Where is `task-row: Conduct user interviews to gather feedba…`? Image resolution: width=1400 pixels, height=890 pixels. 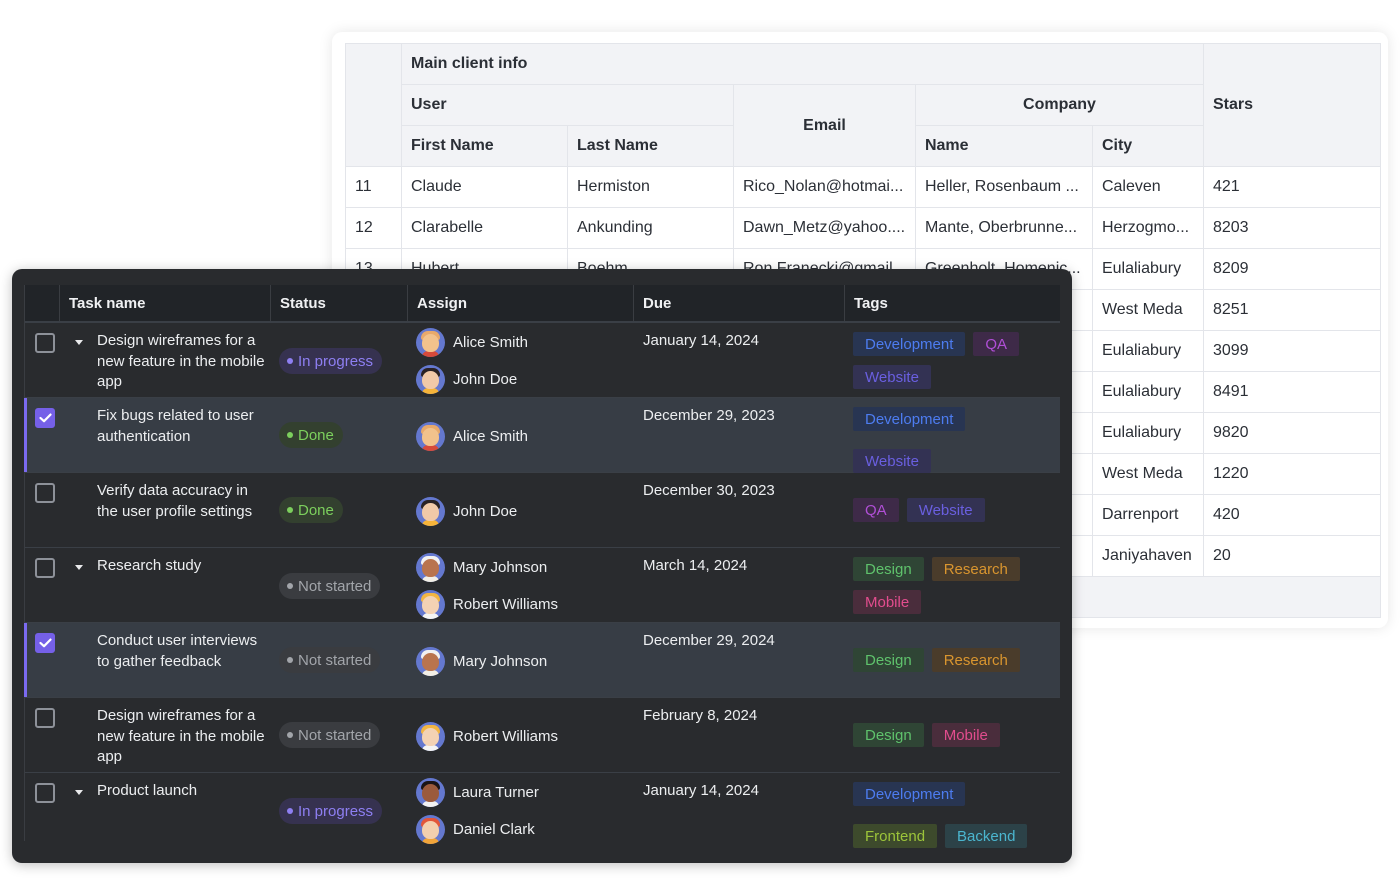
task-row: Conduct user interviews to gather feedba… is located at coordinates (542, 660).